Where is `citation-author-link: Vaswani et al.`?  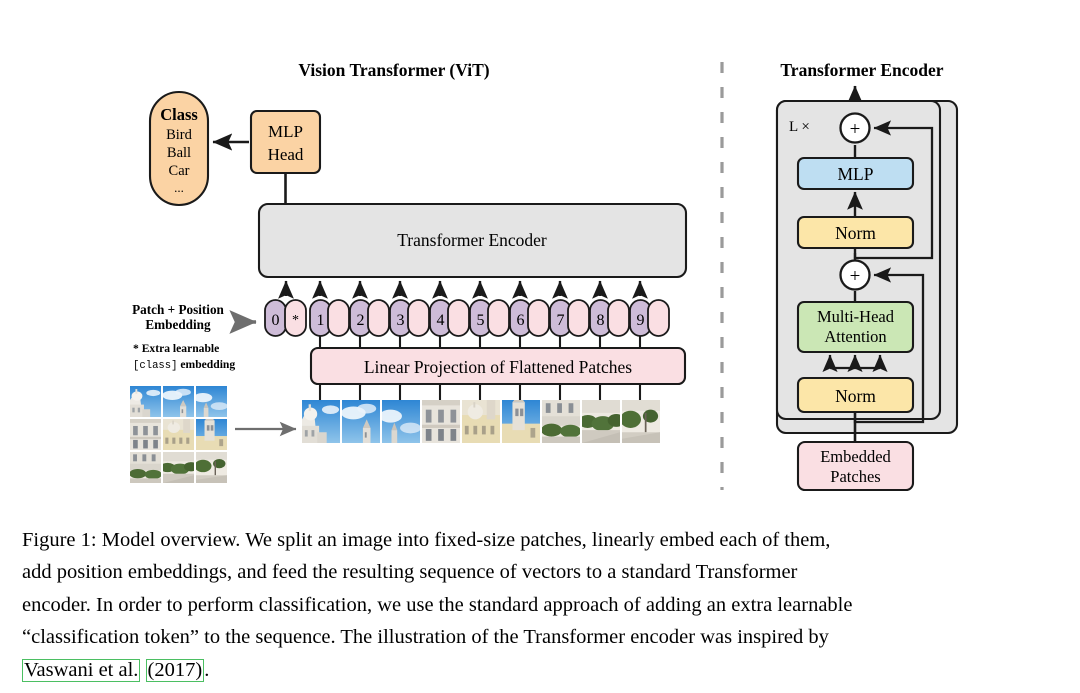 citation-author-link: Vaswani et al. is located at coordinates (81, 670).